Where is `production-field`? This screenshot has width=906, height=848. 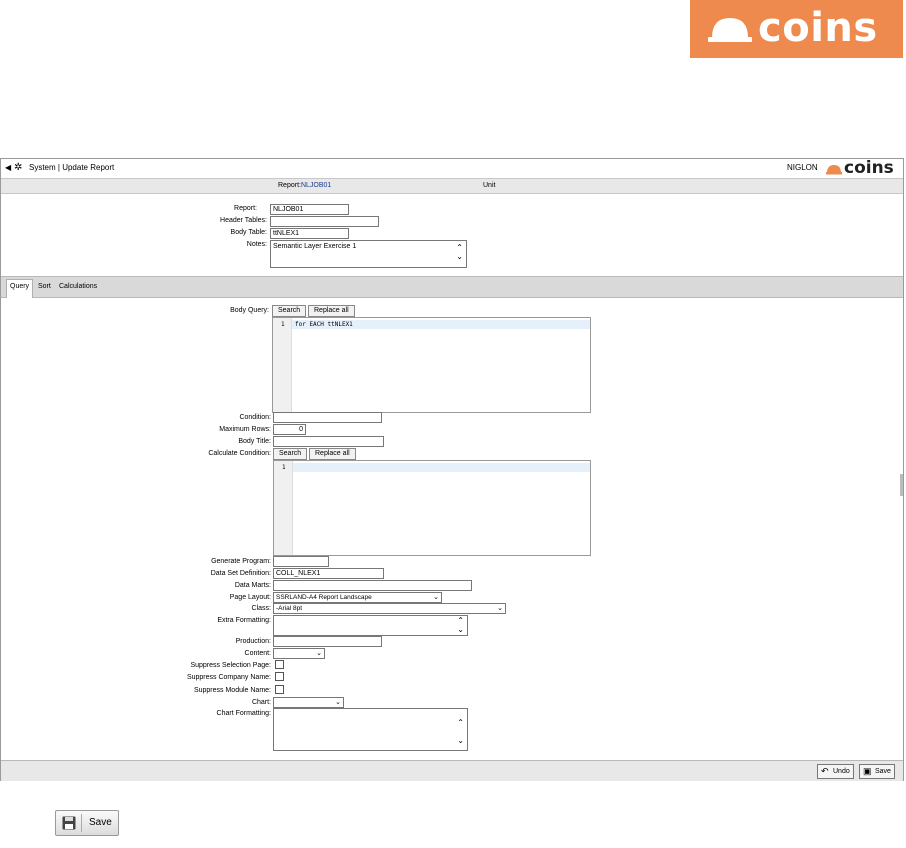 production-field is located at coordinates (327, 641).